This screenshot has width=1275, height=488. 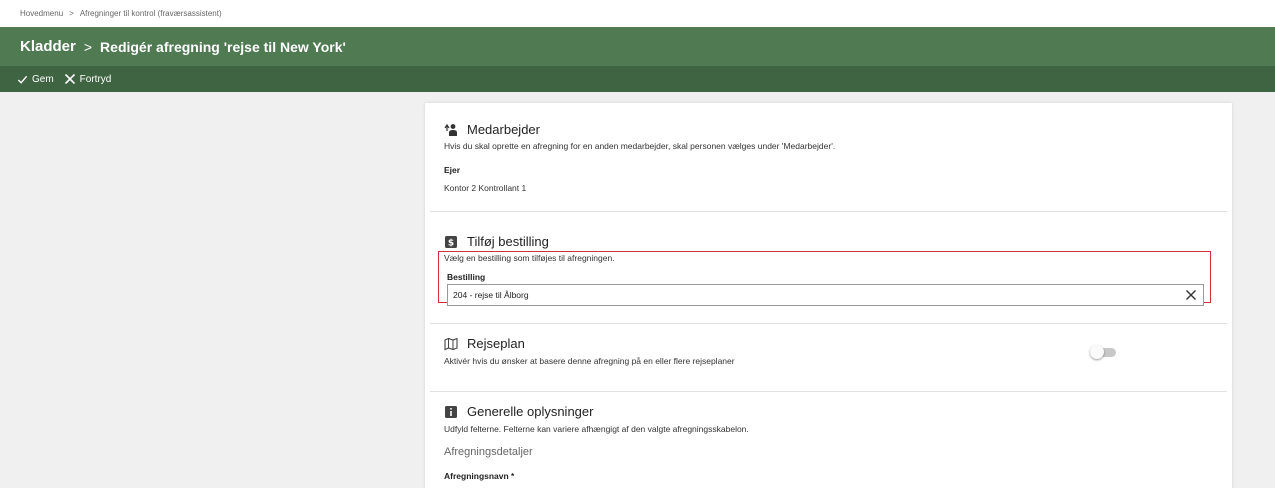 What do you see at coordinates (637, 79) in the screenshot?
I see `action-toolbar: Gem Fortryd` at bounding box center [637, 79].